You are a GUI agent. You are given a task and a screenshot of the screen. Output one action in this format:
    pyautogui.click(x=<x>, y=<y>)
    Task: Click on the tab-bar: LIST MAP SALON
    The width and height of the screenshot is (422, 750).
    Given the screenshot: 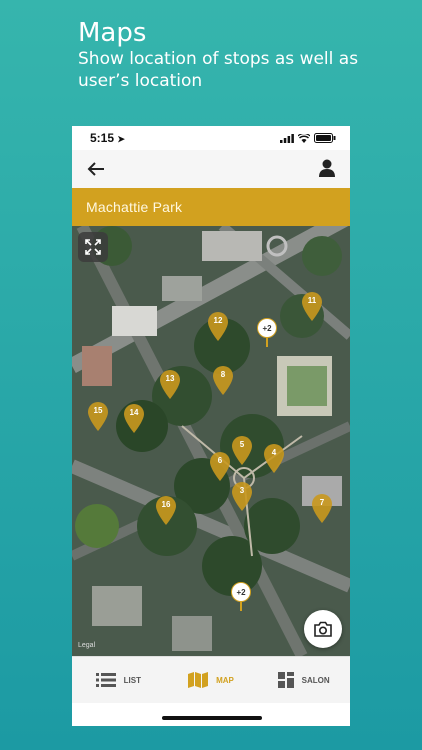 What is the action you would take?
    pyautogui.click(x=211, y=679)
    